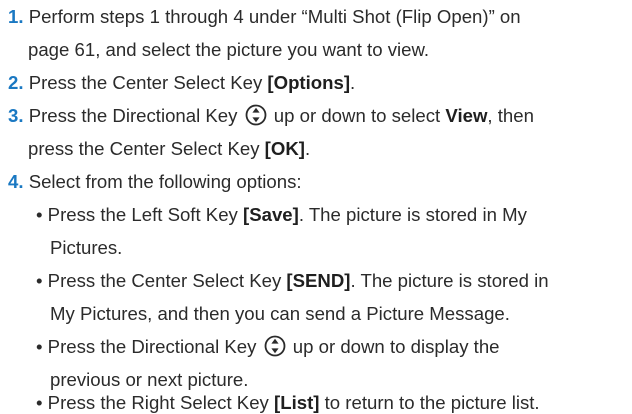 This screenshot has width=632, height=414. I want to click on step-number: 1., so click(16, 16).